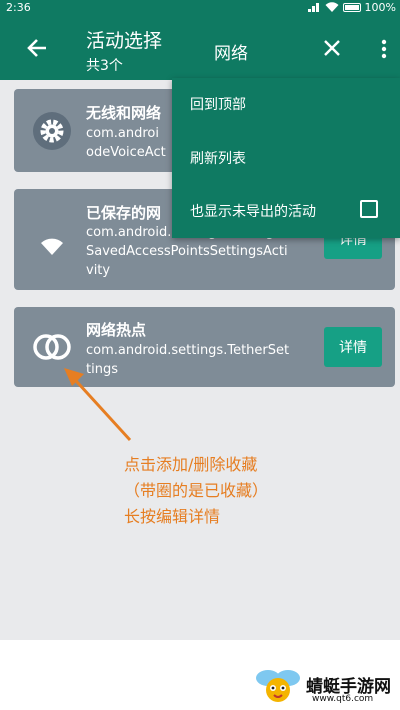  I want to click on annotation-line2: （带圈的是已收藏）, so click(196, 490).